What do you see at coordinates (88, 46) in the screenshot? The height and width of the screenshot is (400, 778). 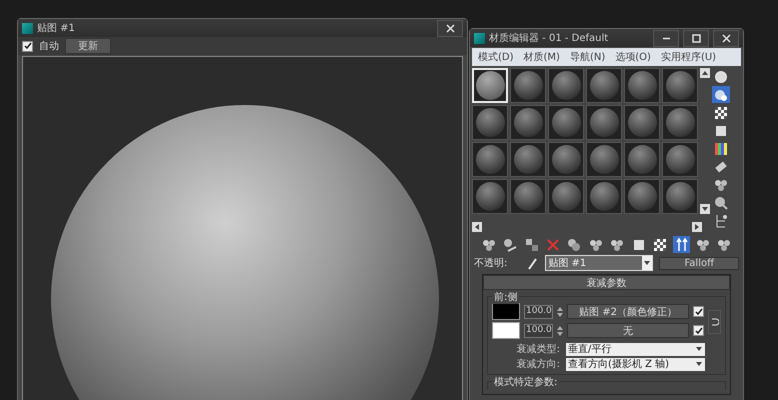 I see `update-button: 更新` at bounding box center [88, 46].